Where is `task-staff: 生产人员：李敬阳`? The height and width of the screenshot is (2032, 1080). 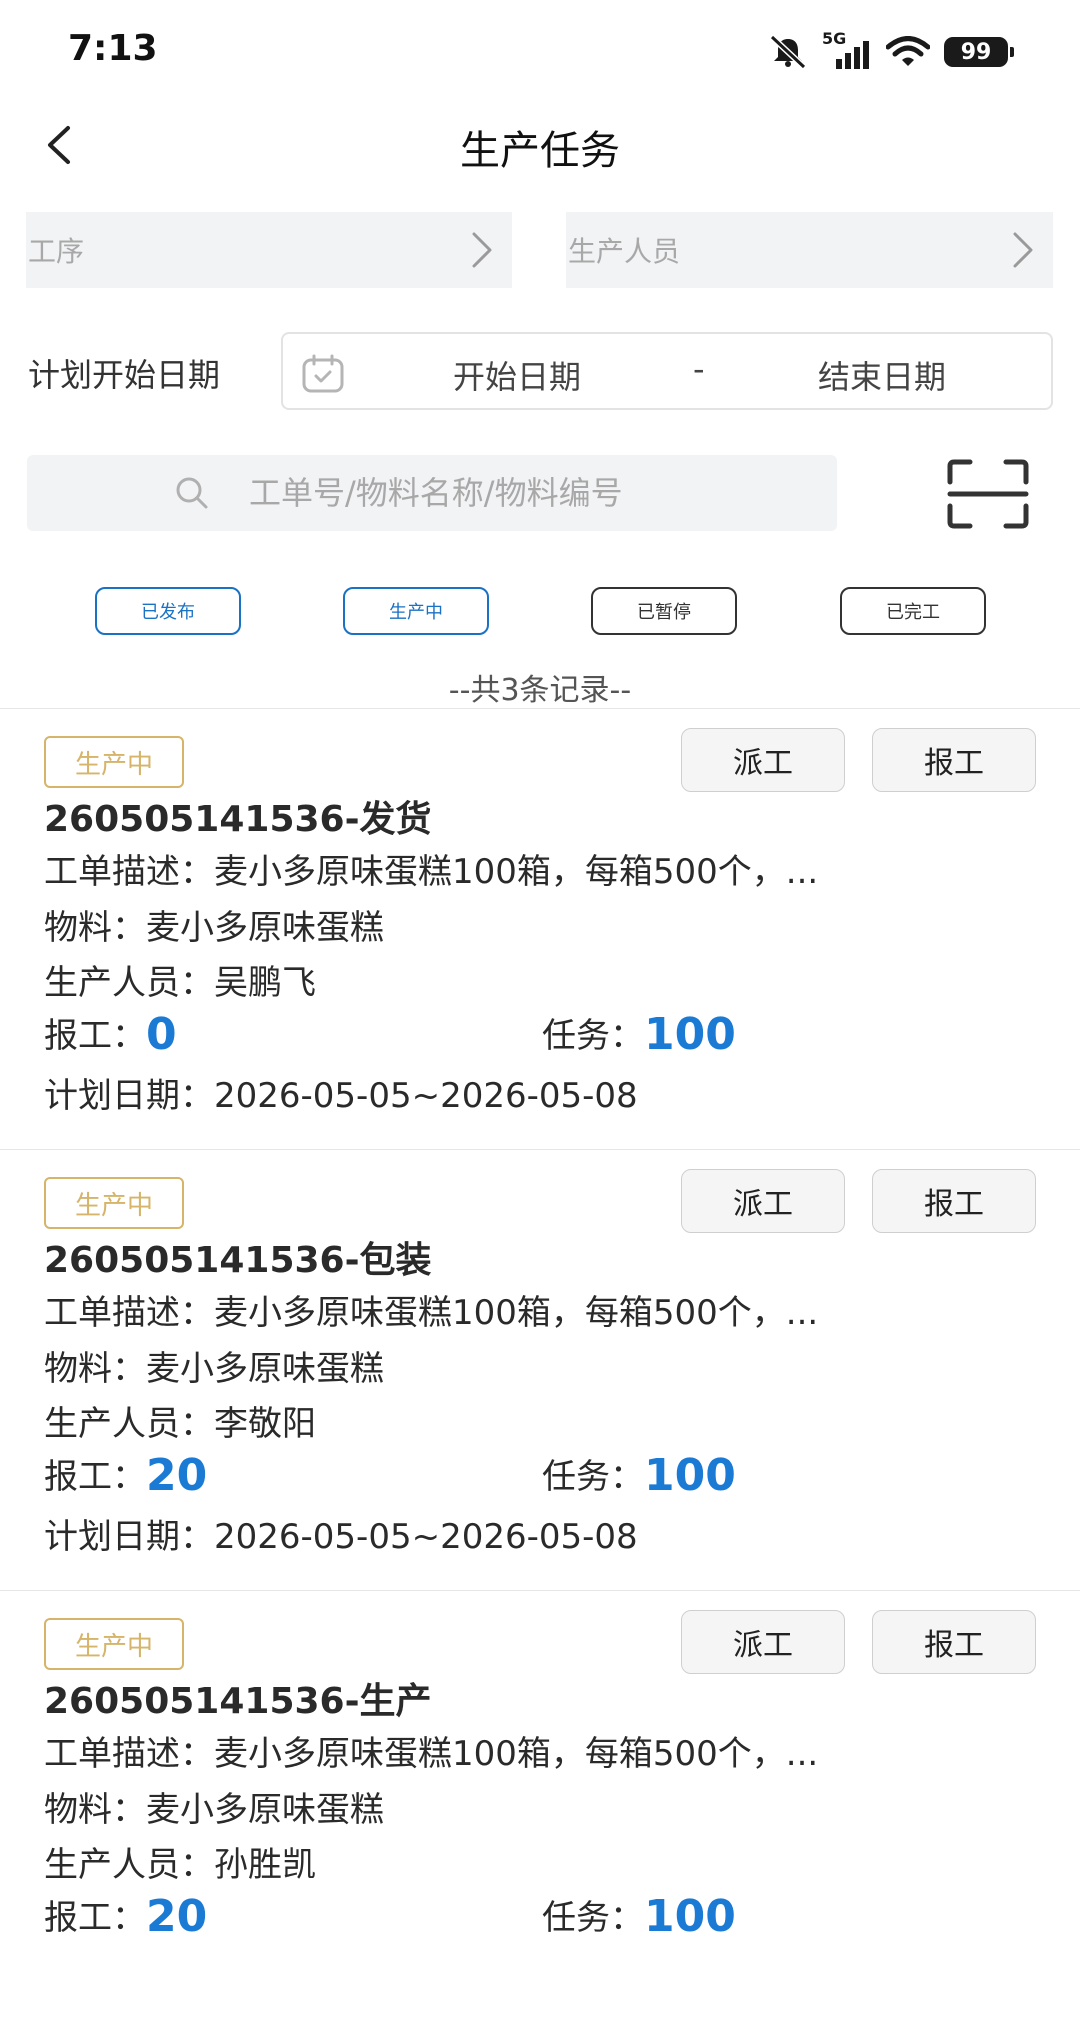
task-staff: 生产人员：李敬阳 is located at coordinates (180, 1420).